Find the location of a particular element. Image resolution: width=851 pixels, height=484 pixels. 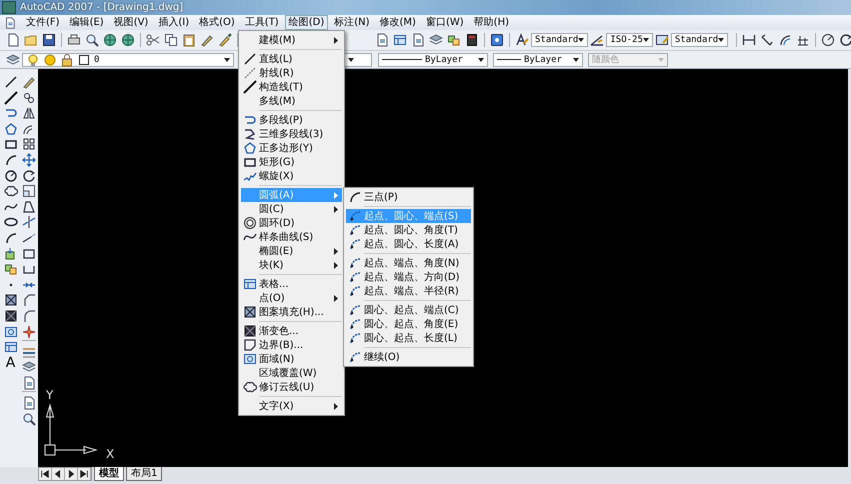

menu-bar-item: 绘图(D) is located at coordinates (306, 22).